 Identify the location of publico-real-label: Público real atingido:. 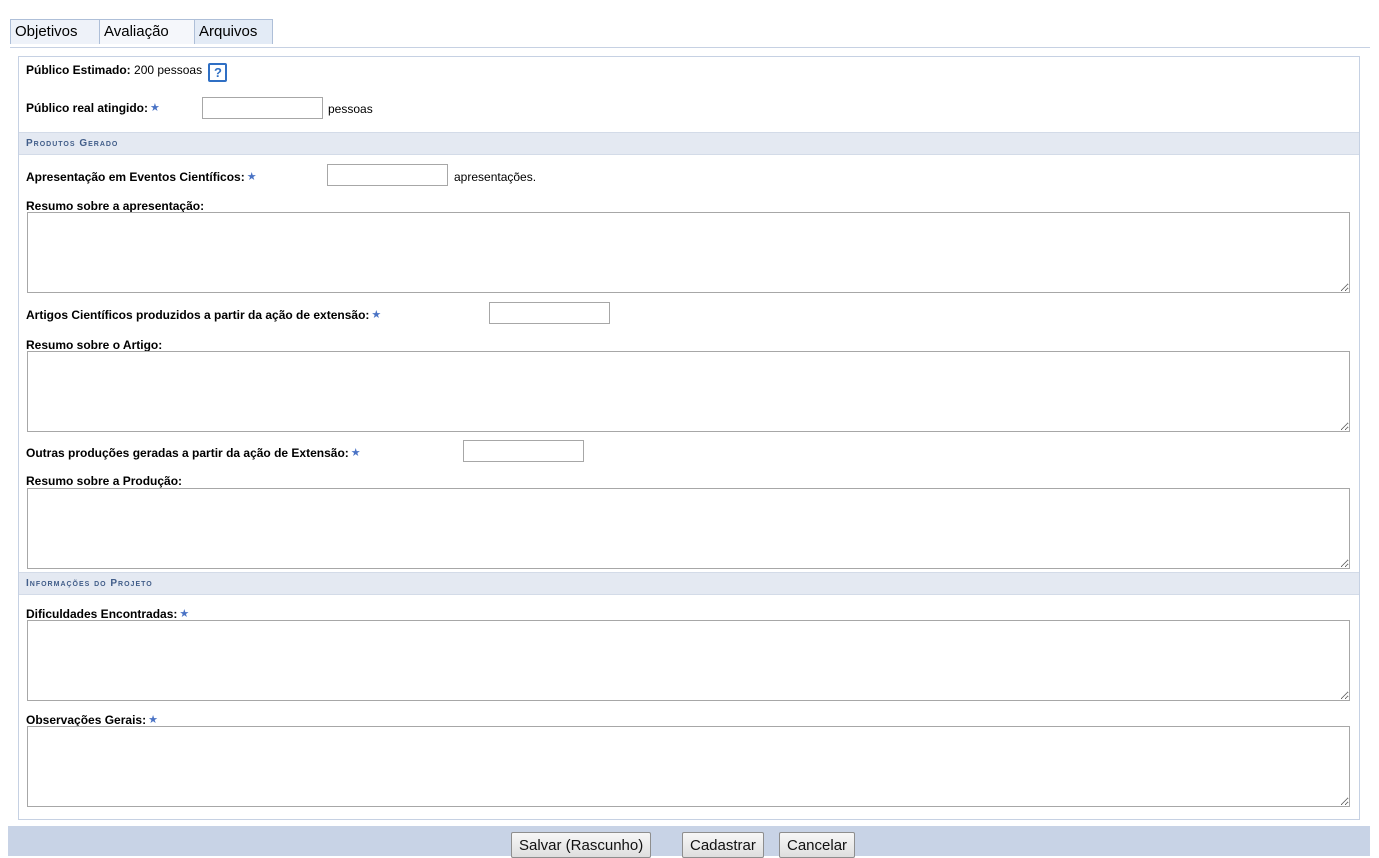
(87, 108).